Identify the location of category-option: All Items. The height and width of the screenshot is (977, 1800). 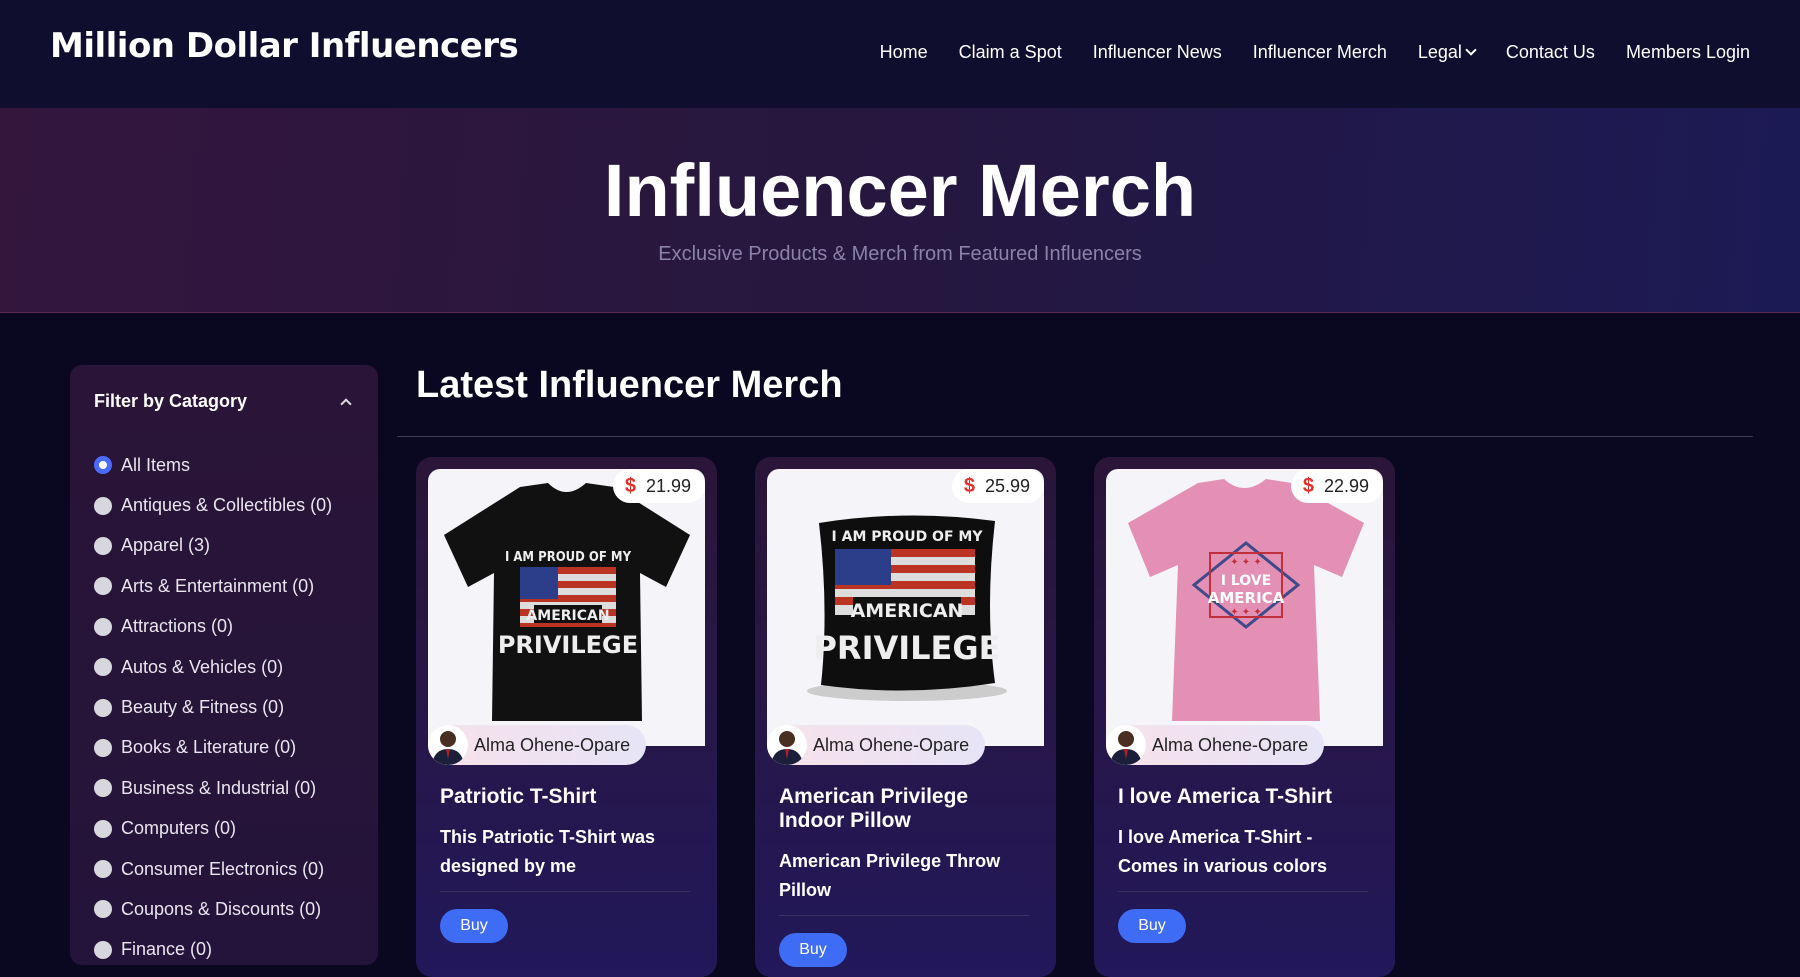
(213, 465).